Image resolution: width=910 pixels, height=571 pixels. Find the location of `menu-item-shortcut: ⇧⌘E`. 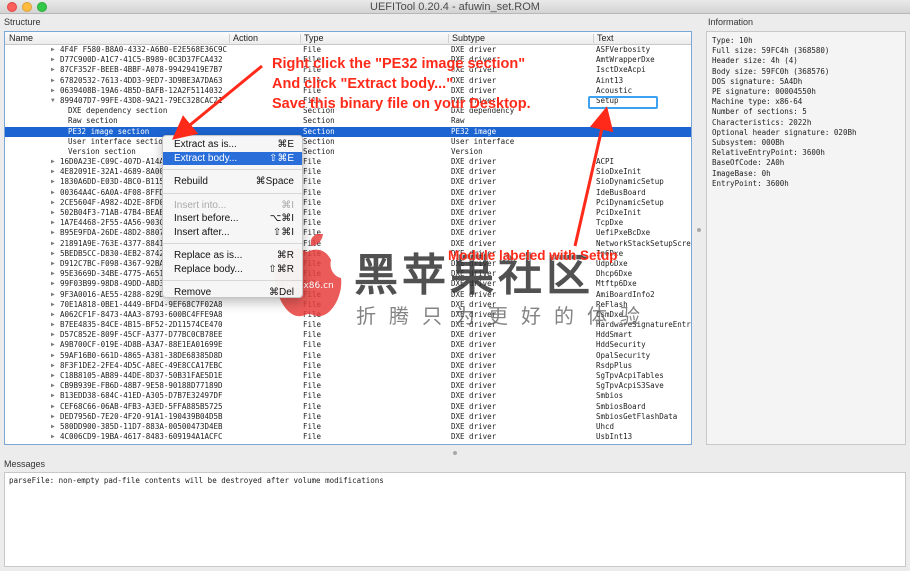

menu-item-shortcut: ⇧⌘E is located at coordinates (281, 158).